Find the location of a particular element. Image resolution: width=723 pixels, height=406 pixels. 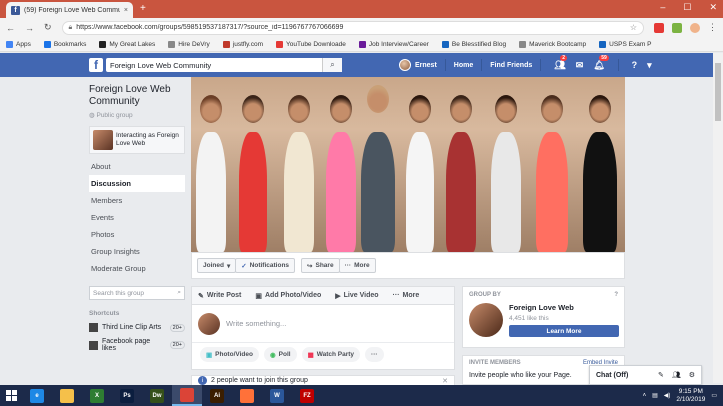

taskbar-app-icon: X is located at coordinates (97, 395).